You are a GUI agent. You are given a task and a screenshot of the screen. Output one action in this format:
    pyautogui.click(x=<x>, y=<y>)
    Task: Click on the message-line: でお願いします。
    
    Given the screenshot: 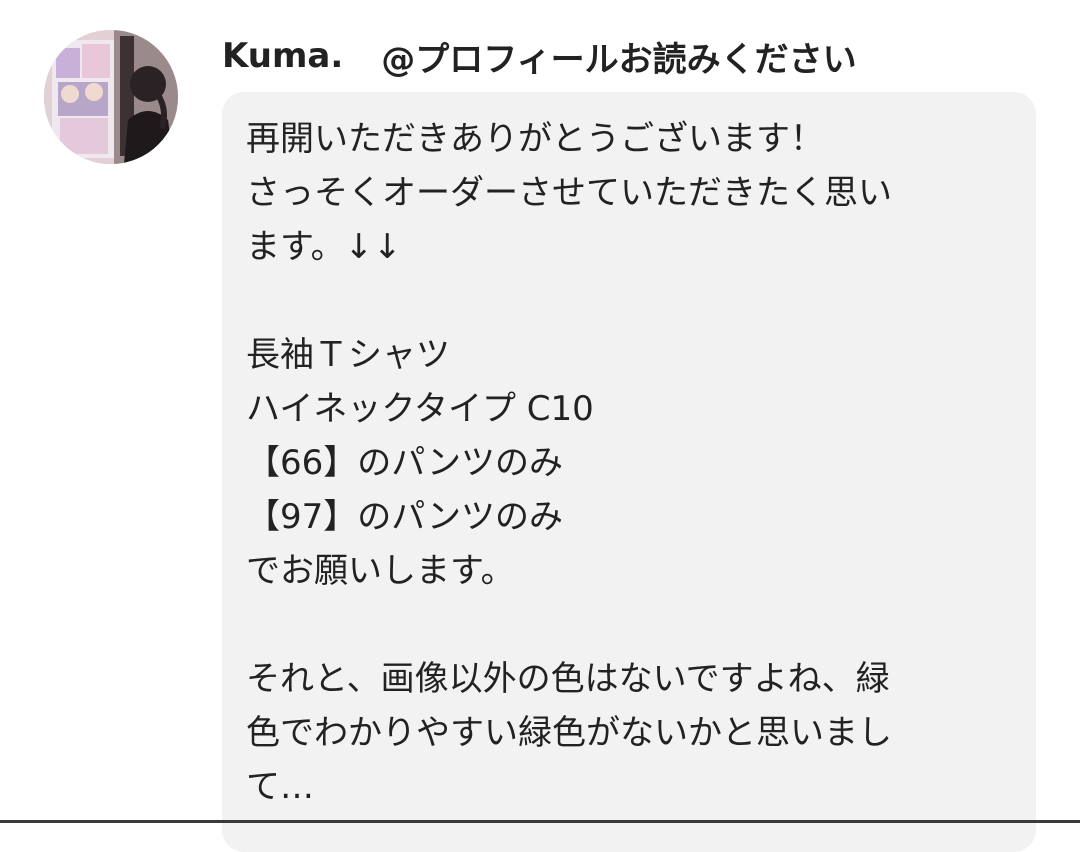 What is the action you would take?
    pyautogui.click(x=380, y=571)
    